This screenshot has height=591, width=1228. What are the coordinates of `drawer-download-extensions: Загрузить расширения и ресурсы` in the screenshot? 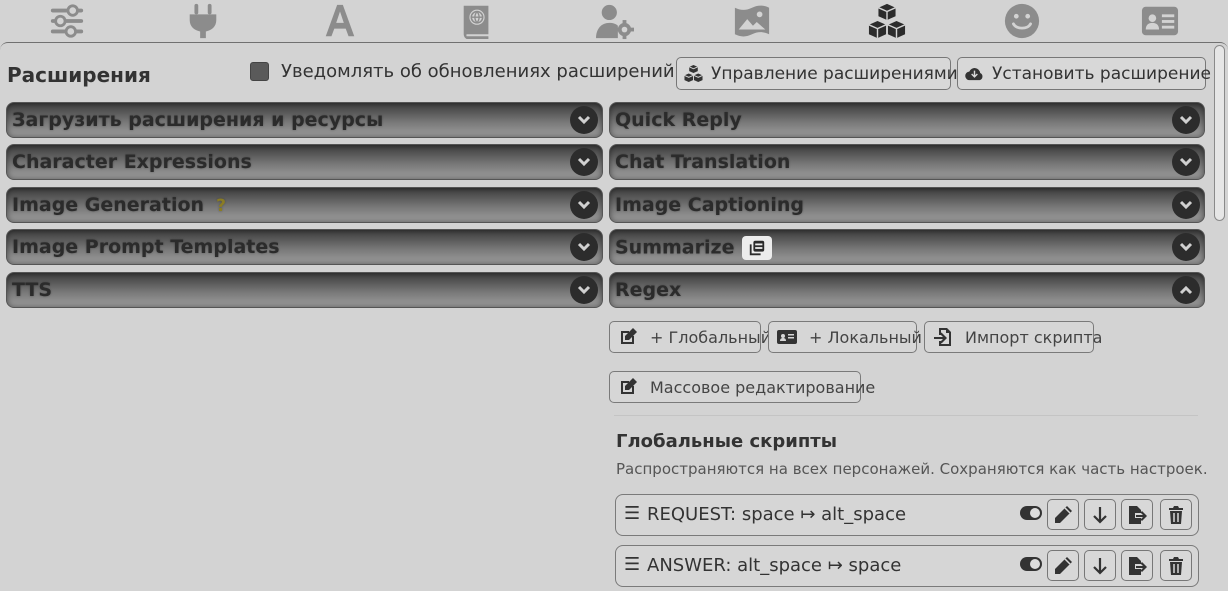 It's located at (304, 120).